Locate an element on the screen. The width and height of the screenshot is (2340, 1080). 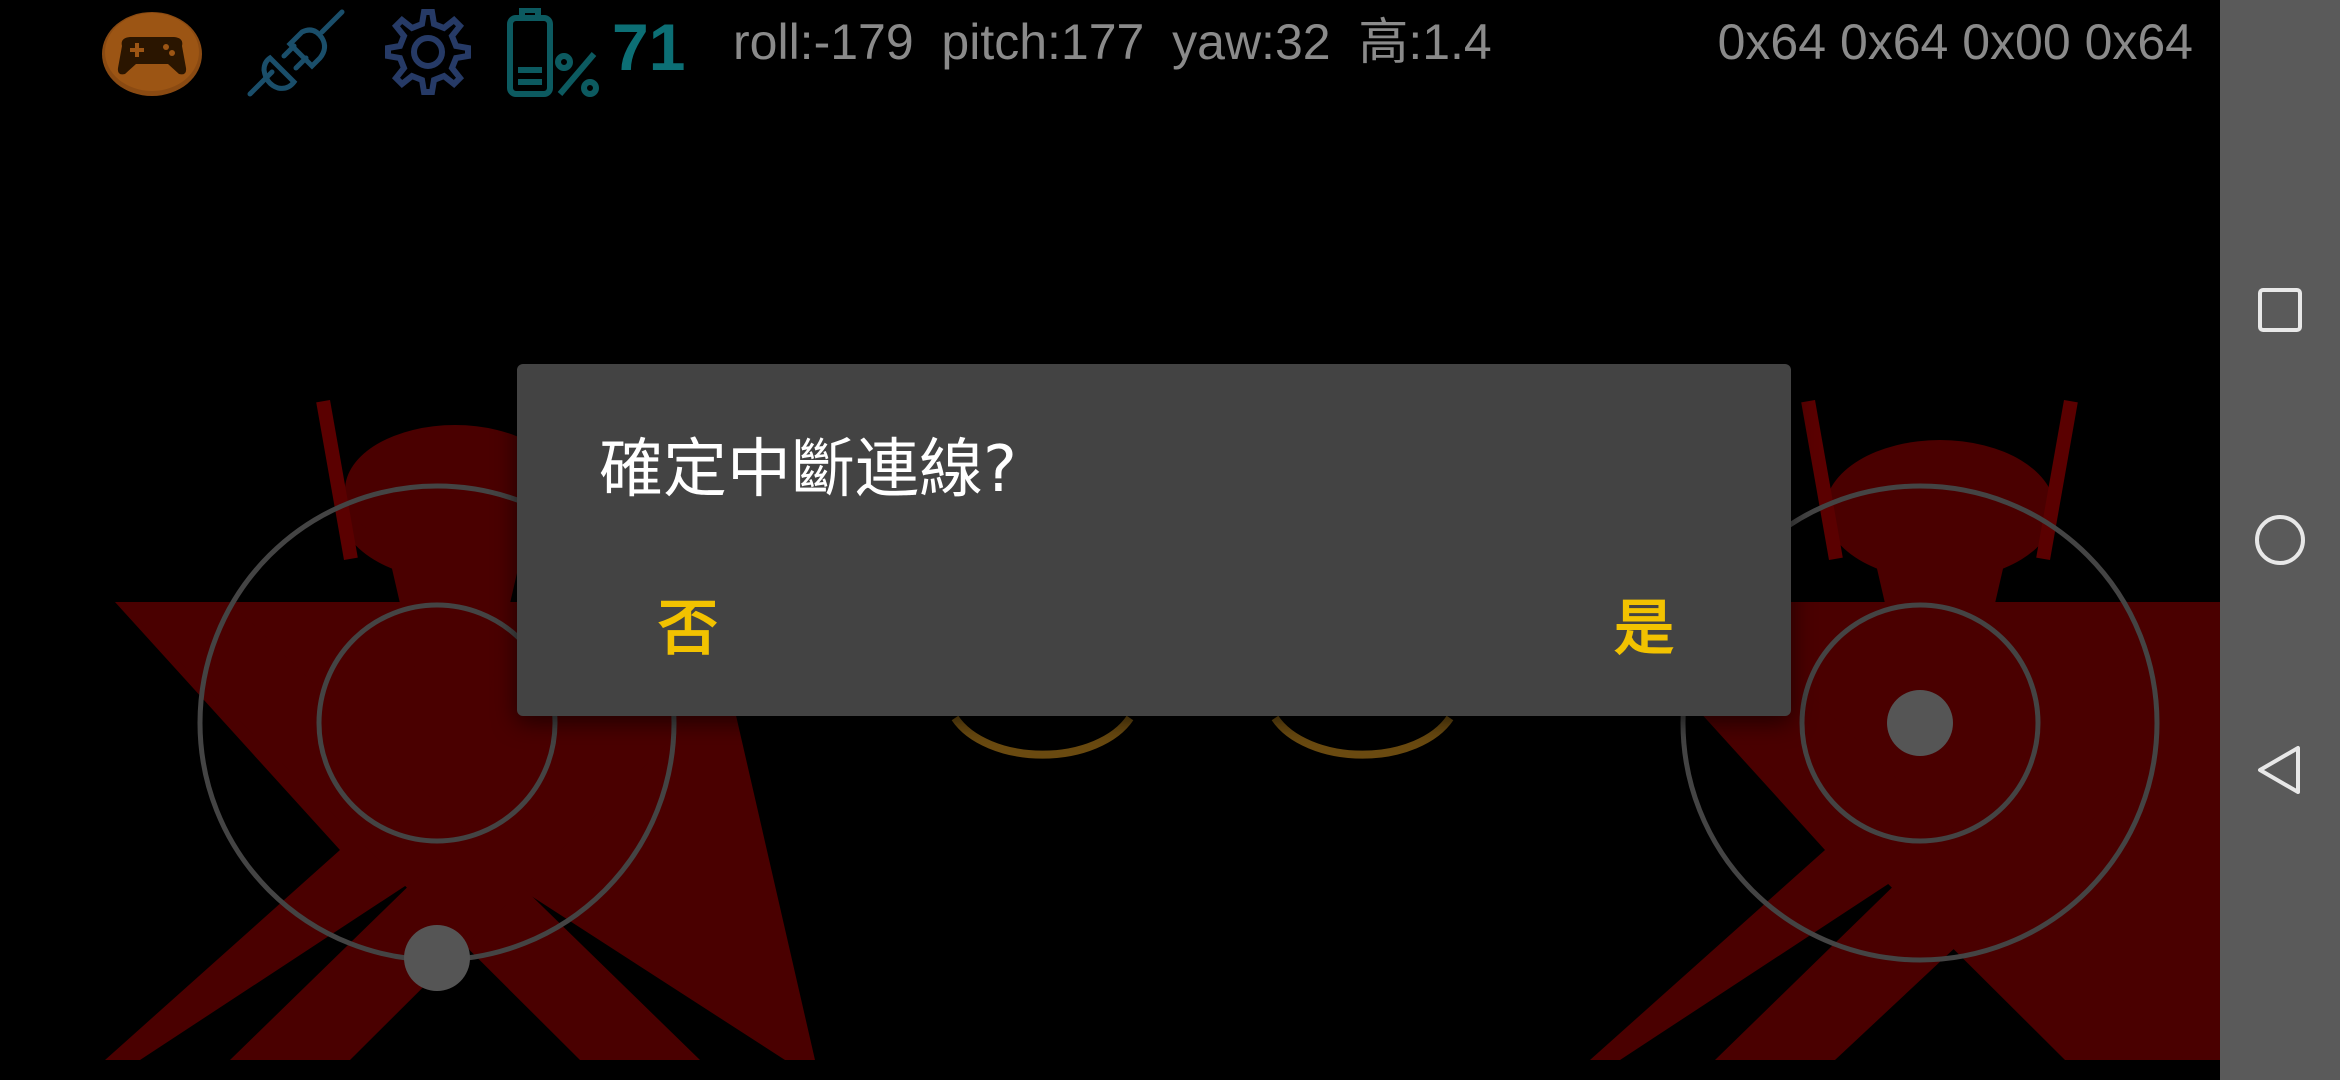
home-icon is located at coordinates (2280, 540).